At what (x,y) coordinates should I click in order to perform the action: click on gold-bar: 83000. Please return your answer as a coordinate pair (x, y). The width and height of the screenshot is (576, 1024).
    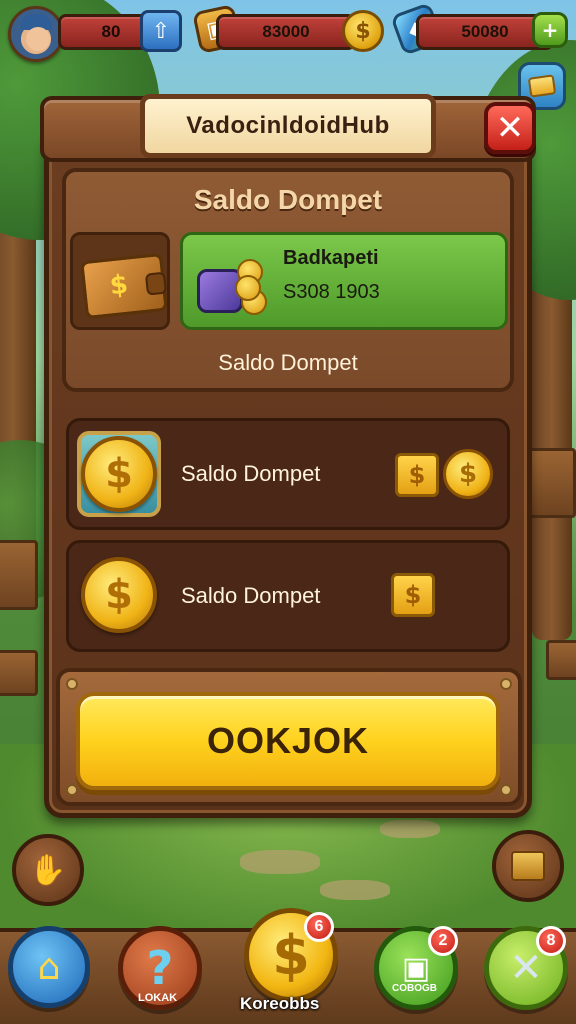
    Looking at the image, I should click on (286, 32).